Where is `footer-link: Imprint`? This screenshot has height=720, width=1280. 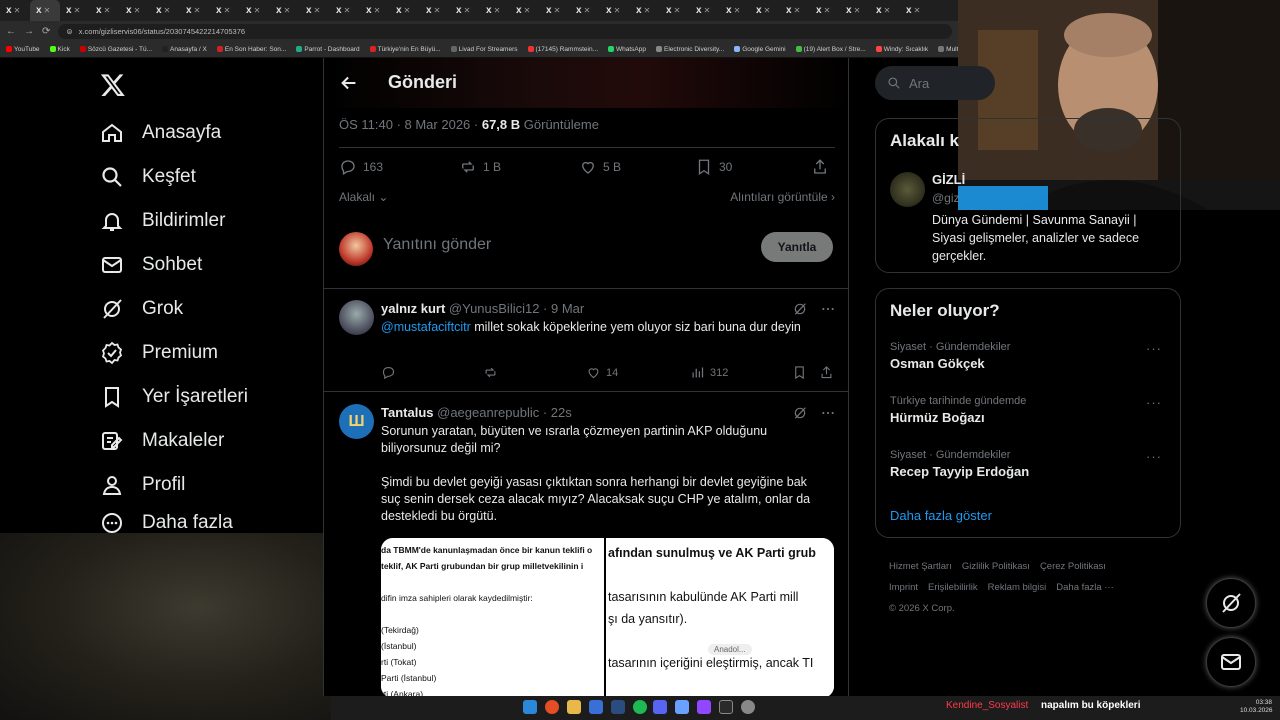 footer-link: Imprint is located at coordinates (903, 587).